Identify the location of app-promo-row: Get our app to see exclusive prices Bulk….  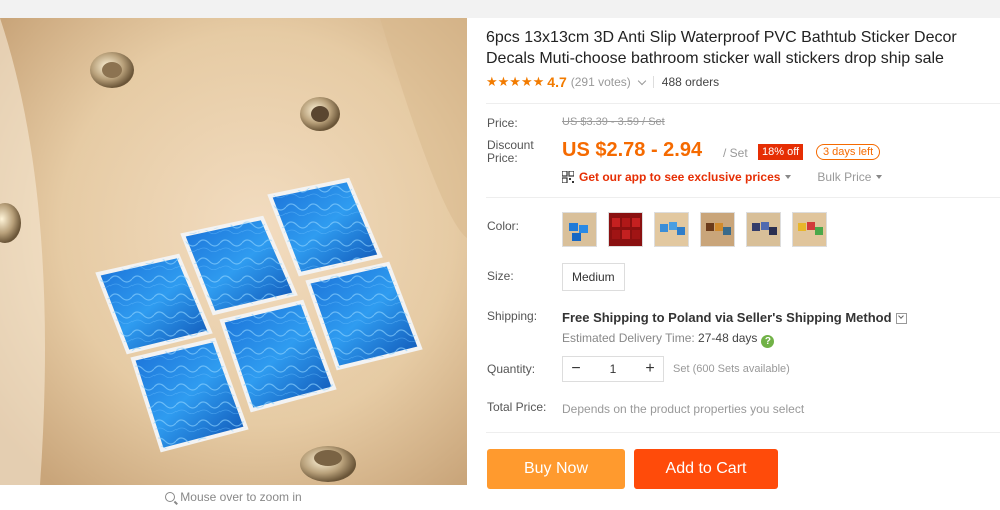
(722, 177).